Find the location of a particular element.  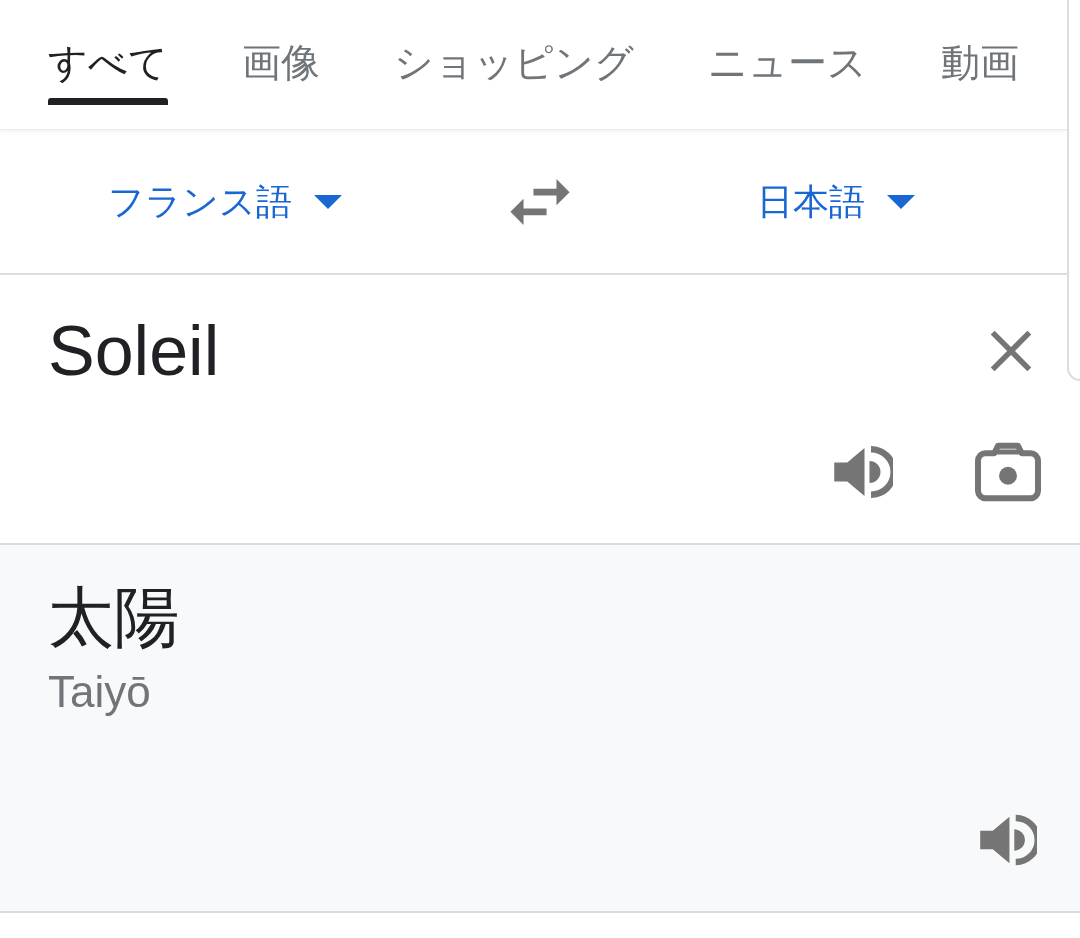

source-text-field: Soleil is located at coordinates (488, 351).